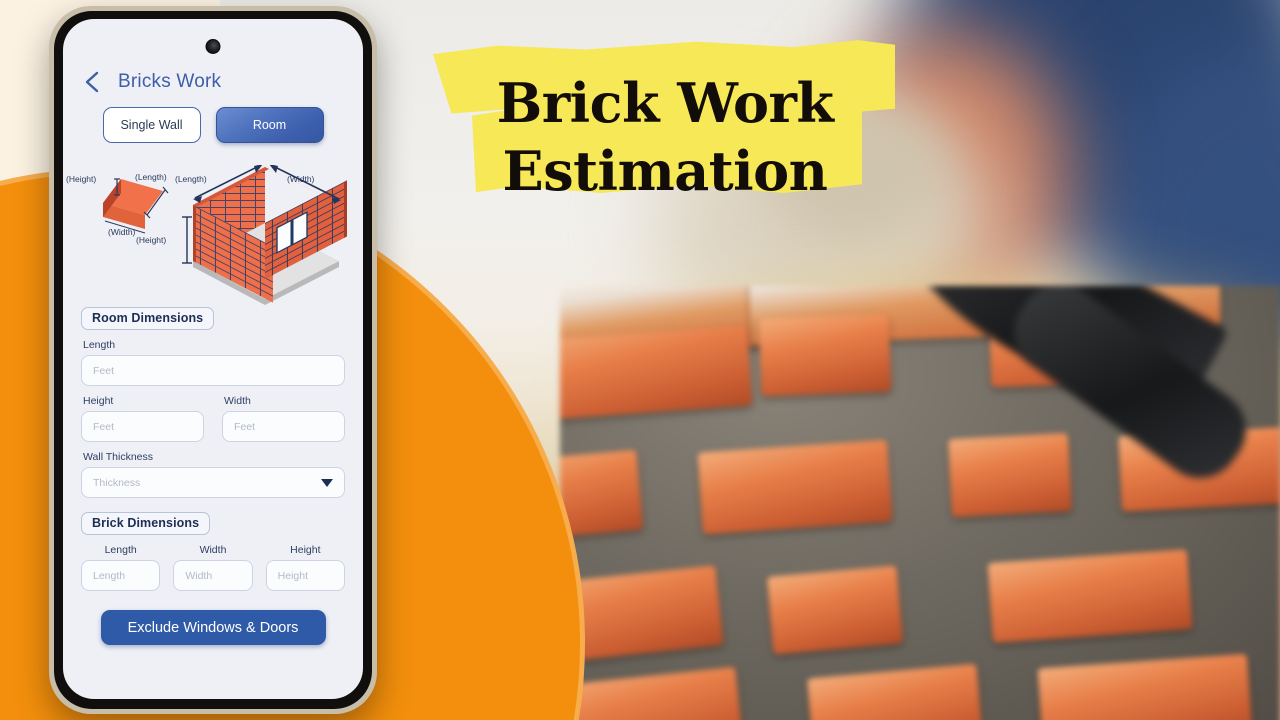  I want to click on room-width-group: Width, so click(283, 414).